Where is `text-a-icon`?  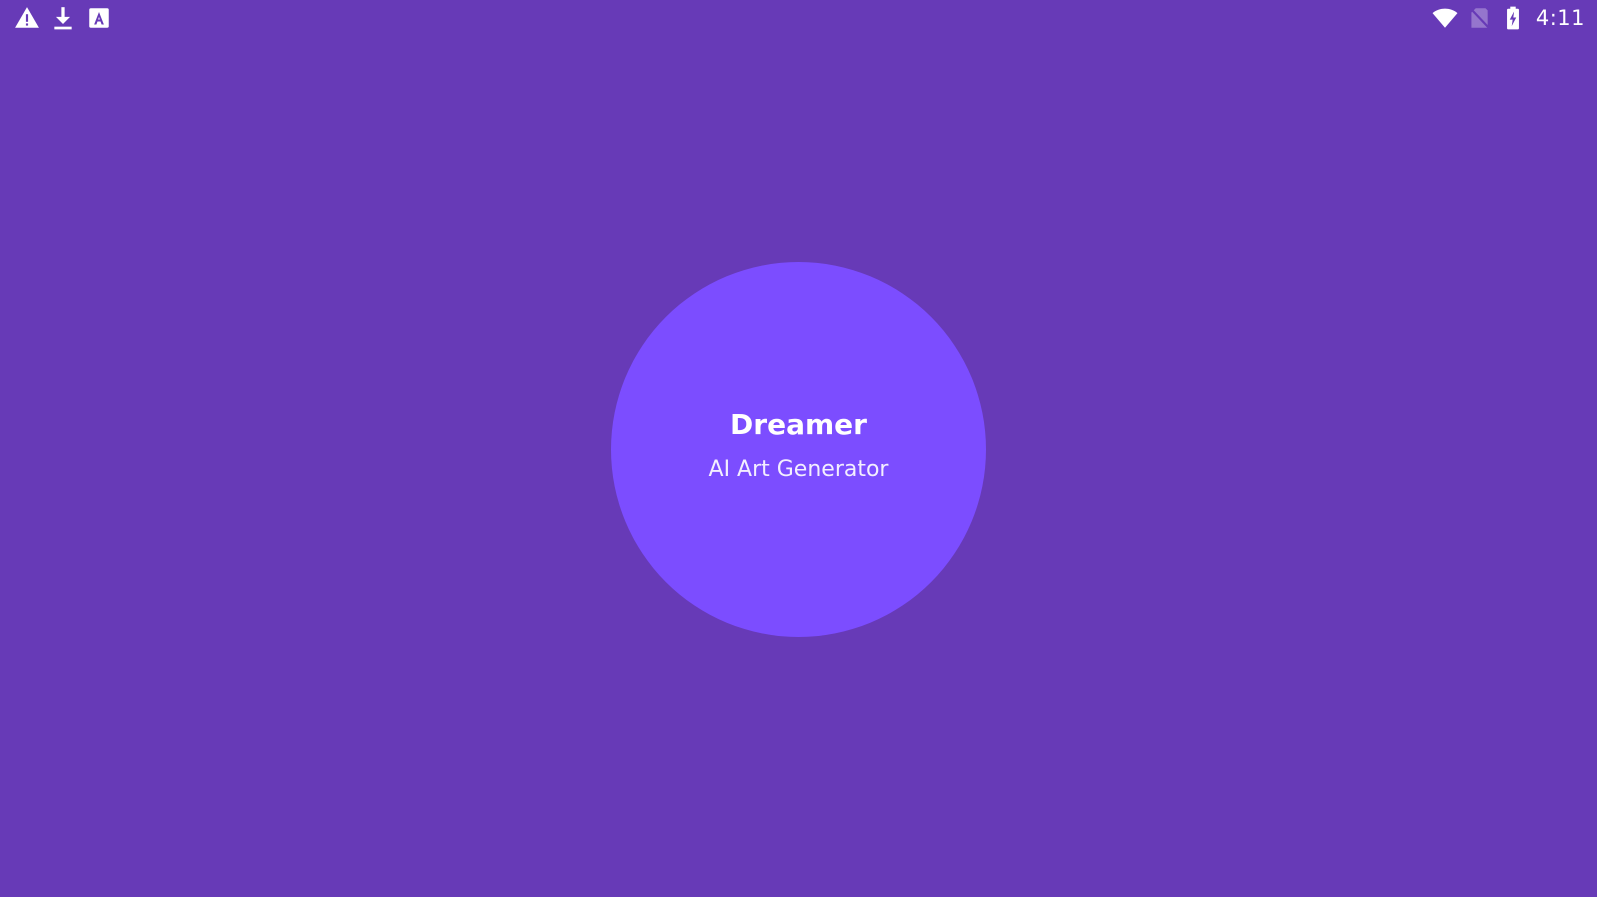
text-a-icon is located at coordinates (99, 18).